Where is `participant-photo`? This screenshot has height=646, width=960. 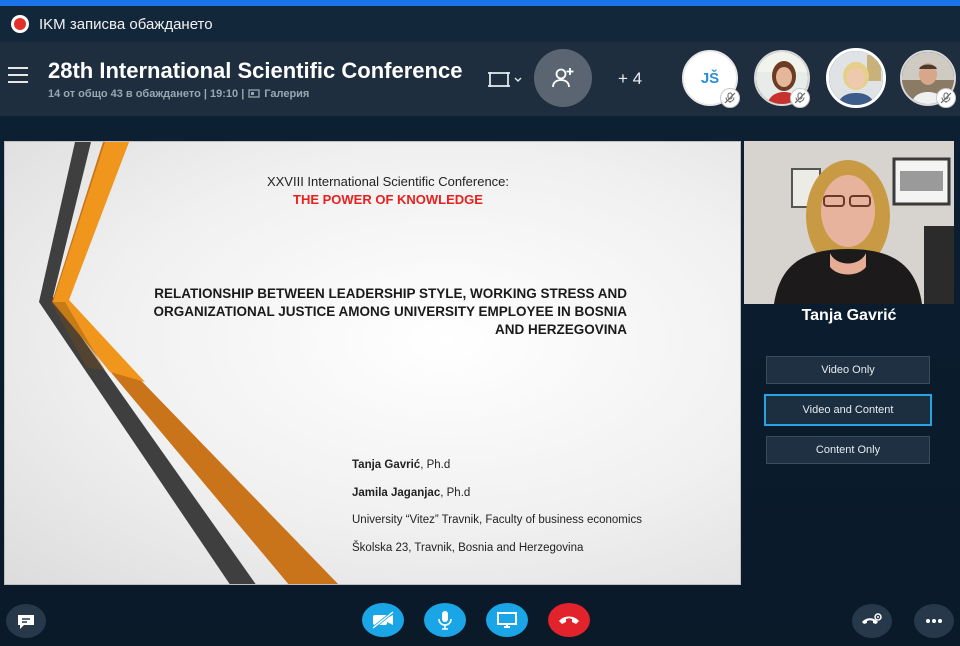 participant-photo is located at coordinates (856, 78).